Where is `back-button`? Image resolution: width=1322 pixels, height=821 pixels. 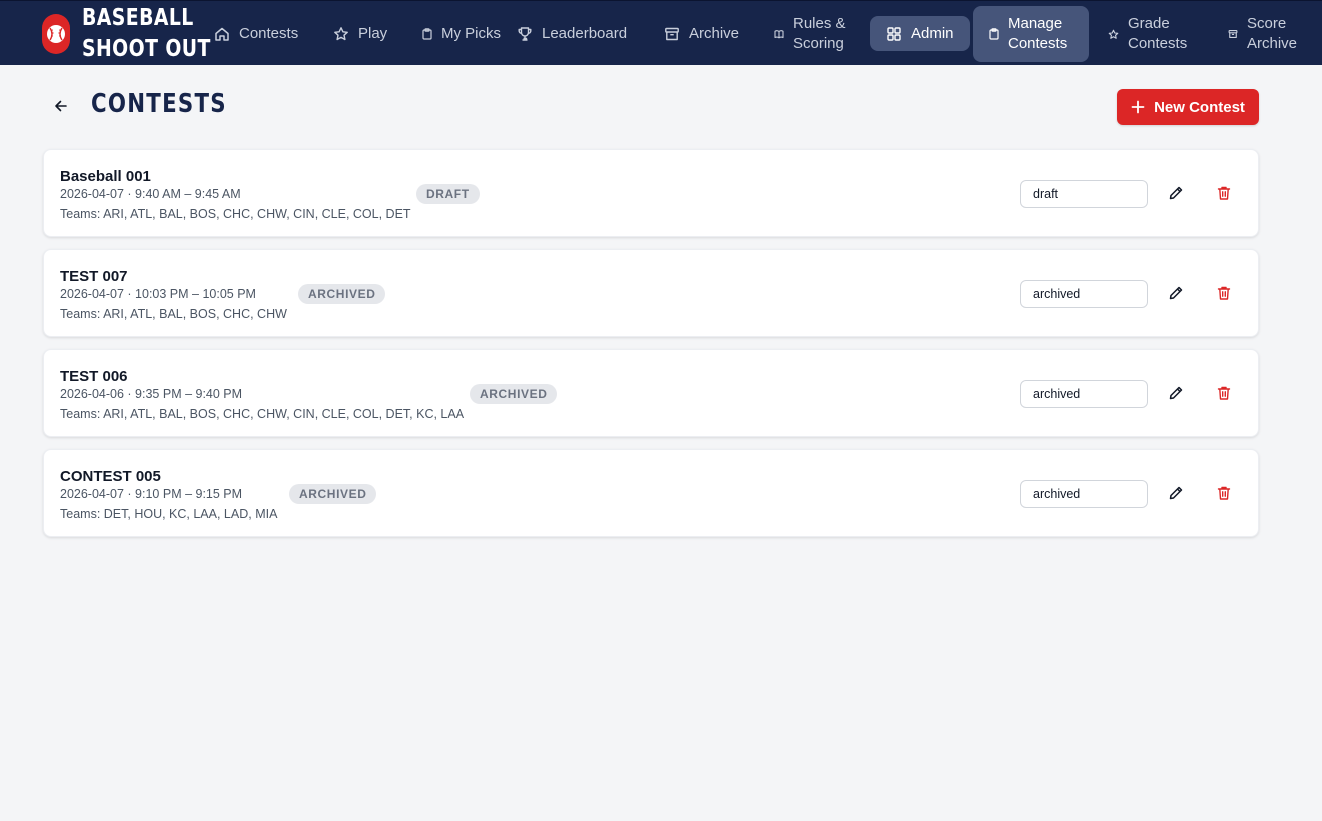 back-button is located at coordinates (61, 106).